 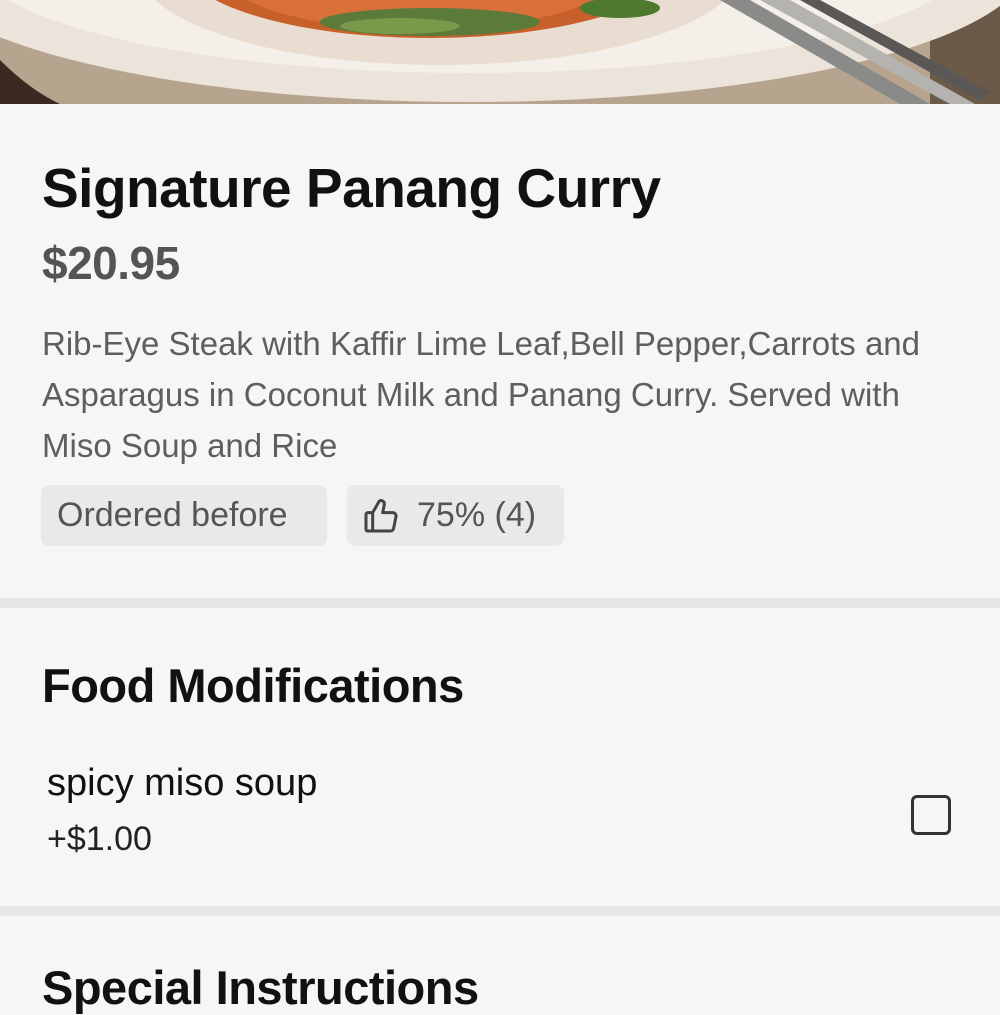 I want to click on thumbs-up-icon, so click(x=381, y=516).